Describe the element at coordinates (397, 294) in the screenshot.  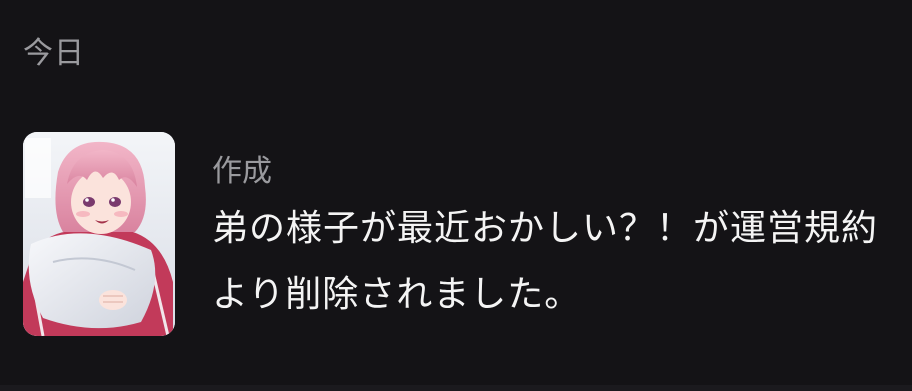
I see `notification-message-line-2: より削除されました。` at that location.